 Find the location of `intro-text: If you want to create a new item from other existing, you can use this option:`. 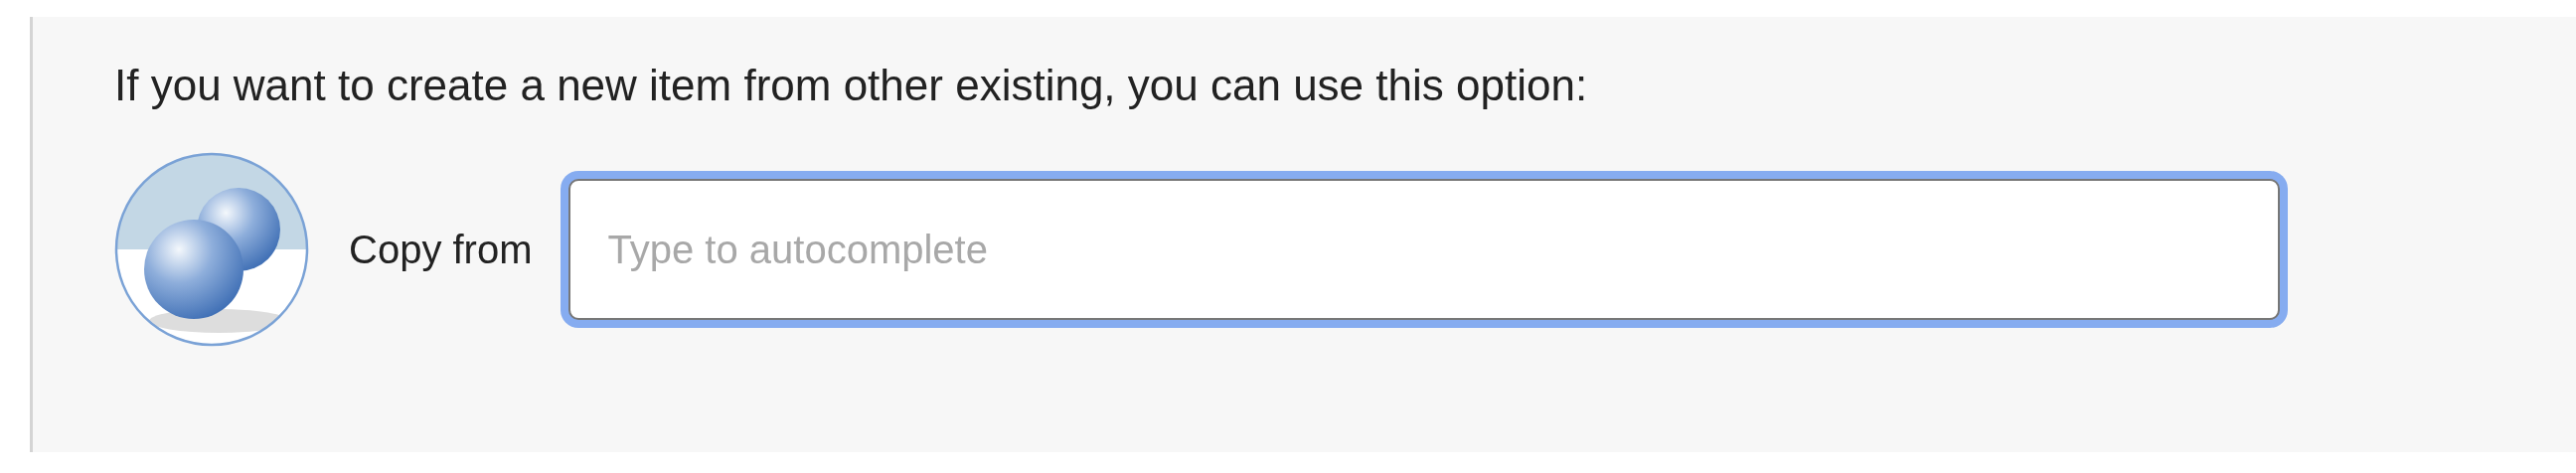

intro-text: If you want to create a new item from other existing, you can use this option: is located at coordinates (851, 86).